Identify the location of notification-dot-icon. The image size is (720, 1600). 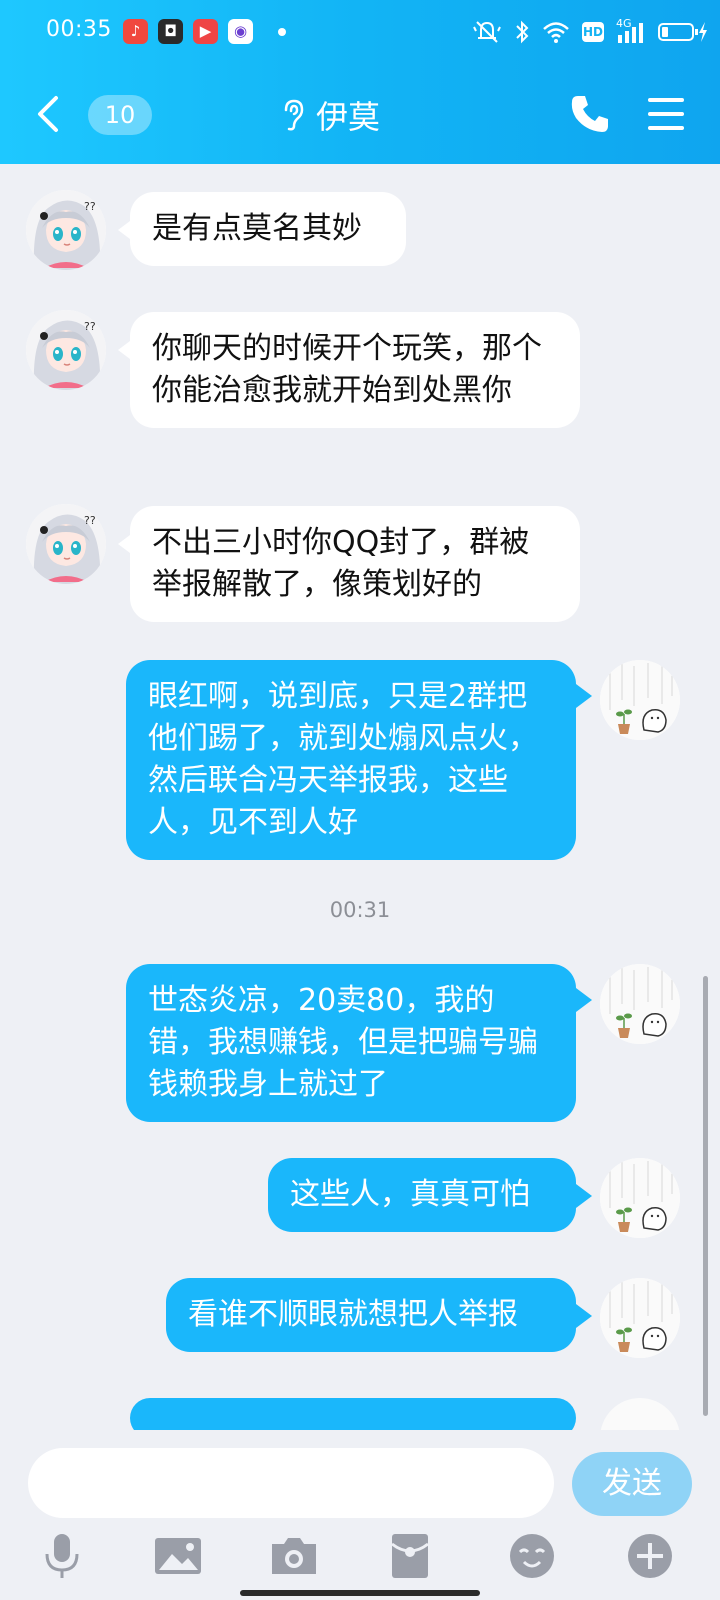
(282, 32).